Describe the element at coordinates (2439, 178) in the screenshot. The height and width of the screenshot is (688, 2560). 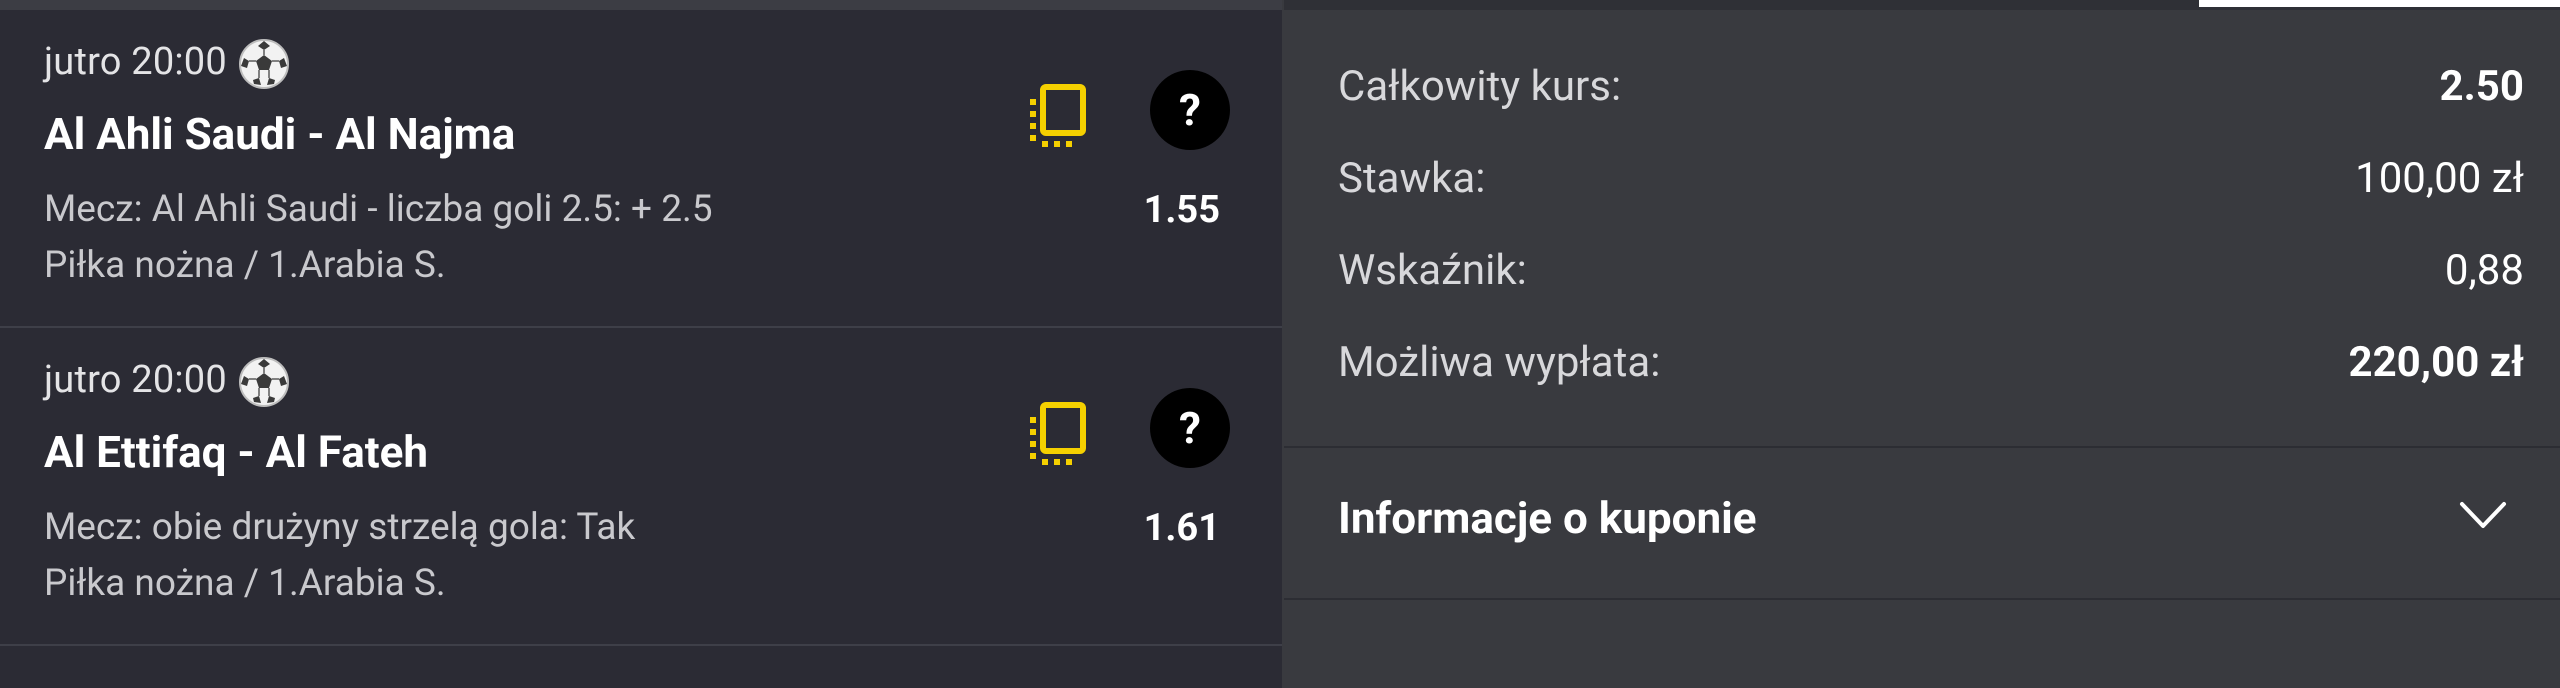
I see `stake-value: 100,00 zł` at that location.